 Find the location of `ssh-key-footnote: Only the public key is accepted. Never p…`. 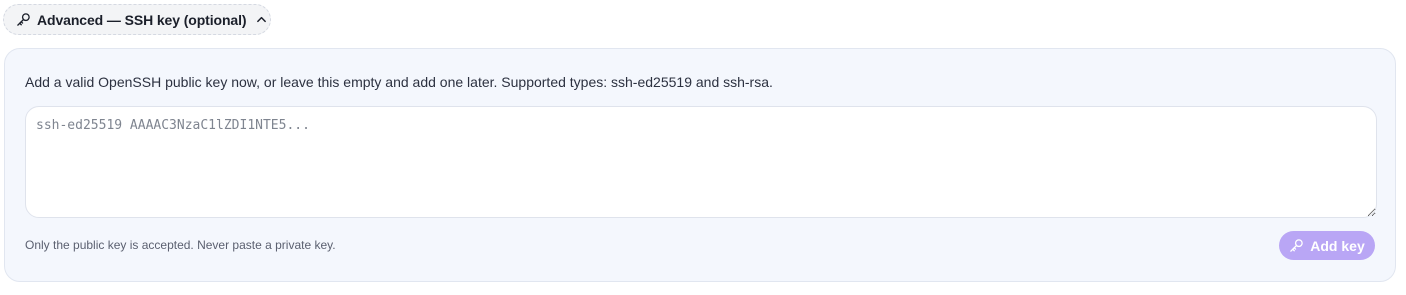

ssh-key-footnote: Only the public key is accepted. Never p… is located at coordinates (180, 245).